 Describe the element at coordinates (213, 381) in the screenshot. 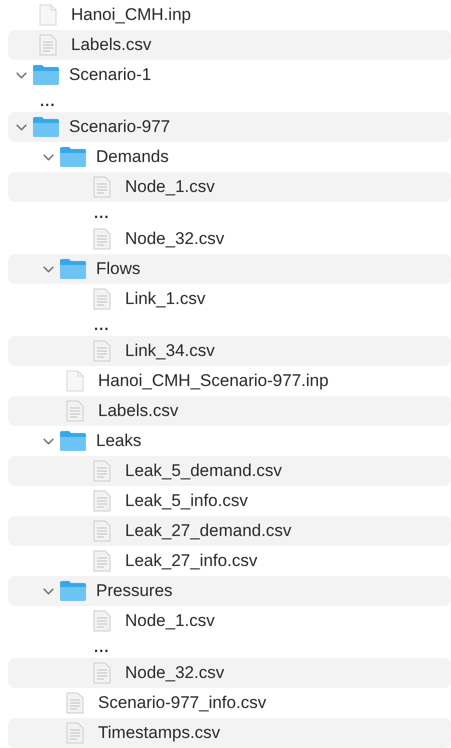

I see `file-name: Hanoi_CMH_Scenario-977.inp` at that location.